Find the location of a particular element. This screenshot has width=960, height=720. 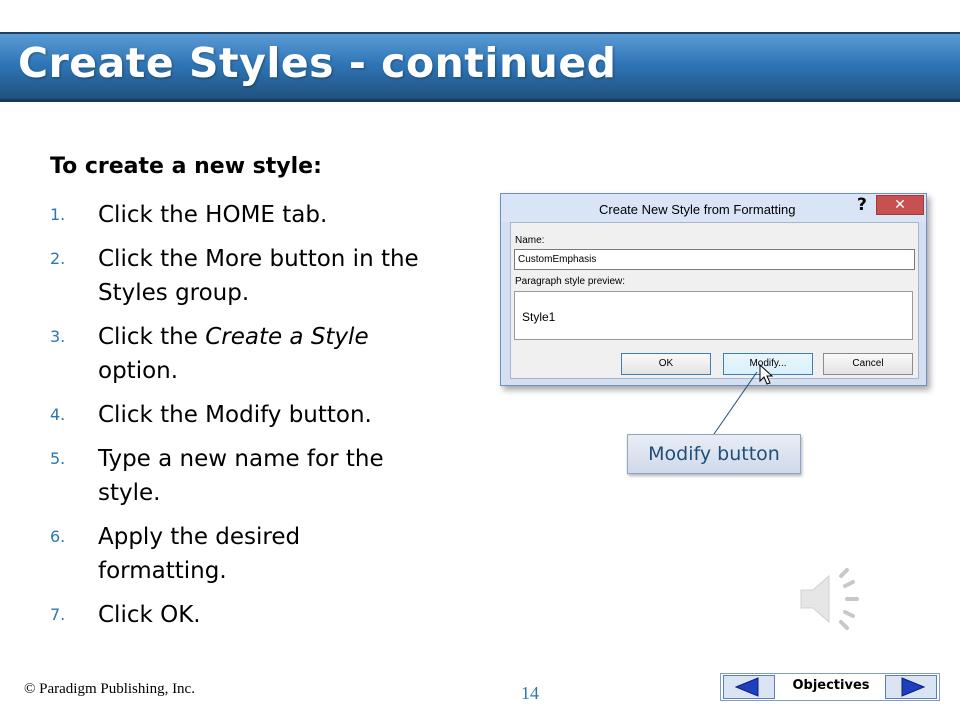

objectives-link: Objectives is located at coordinates (831, 685).